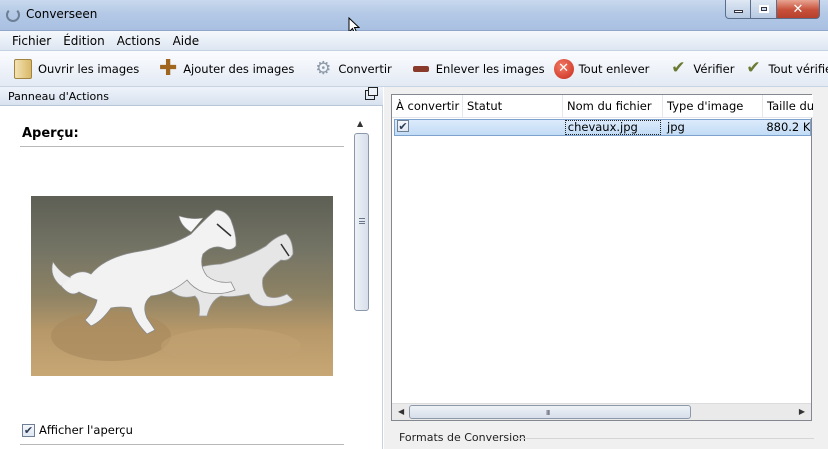  I want to click on row-to-convert-cell: ✔, so click(430, 127).